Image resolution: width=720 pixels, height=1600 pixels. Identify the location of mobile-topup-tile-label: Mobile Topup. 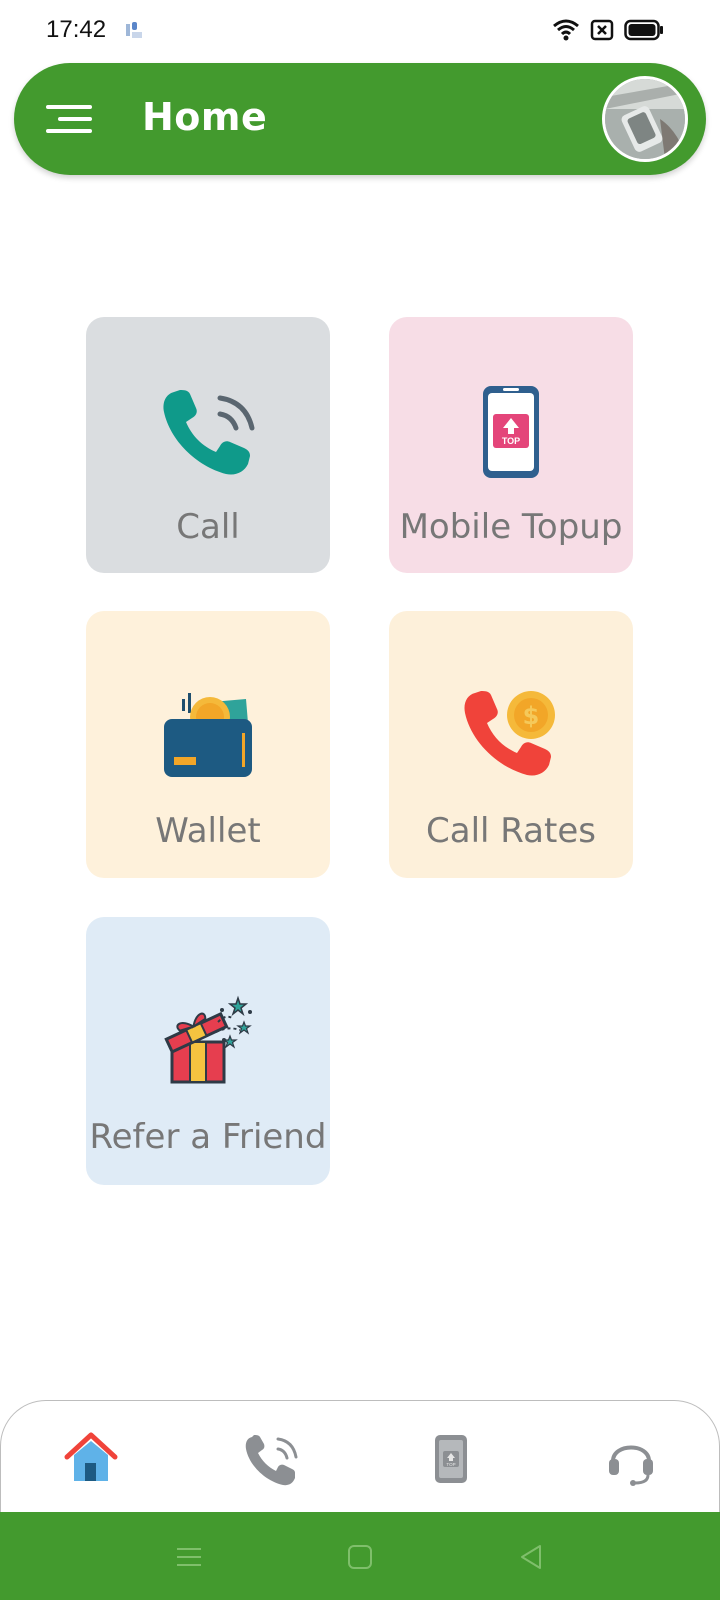
(511, 527).